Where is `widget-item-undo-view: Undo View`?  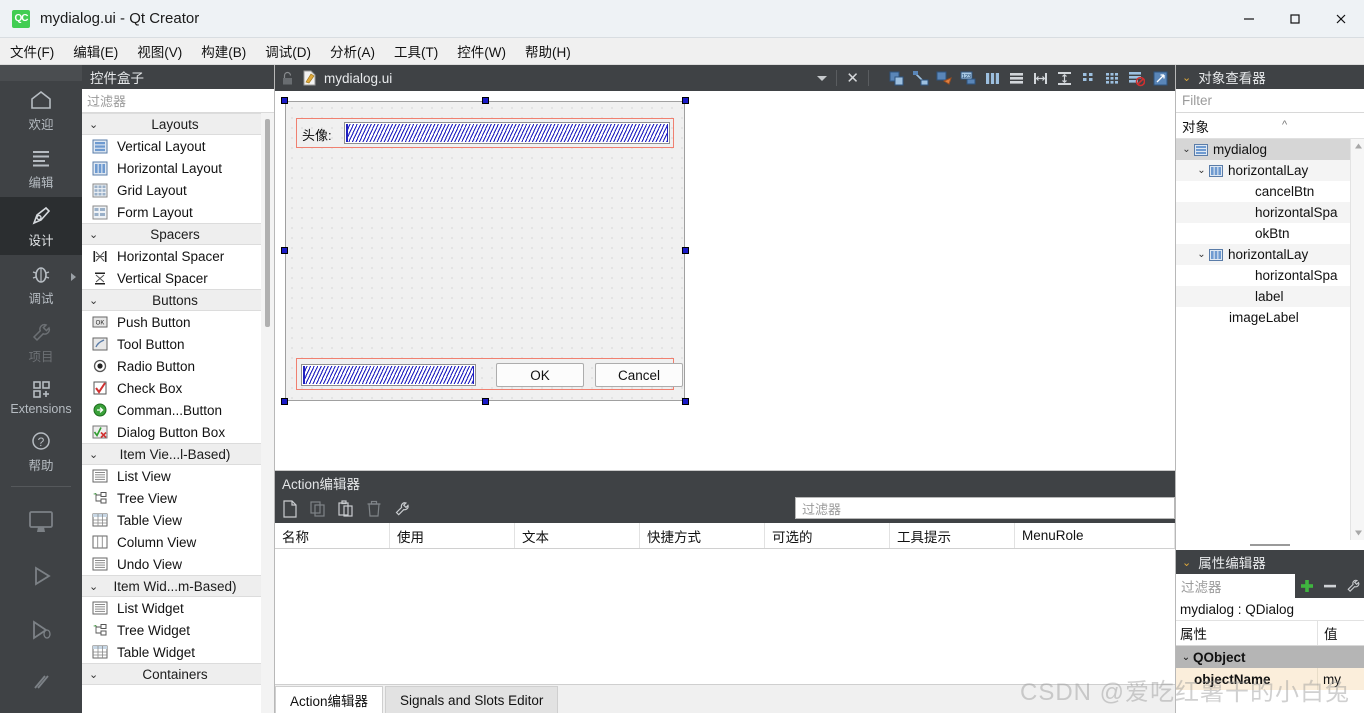
widget-item-undo-view: Undo View is located at coordinates (178, 564).